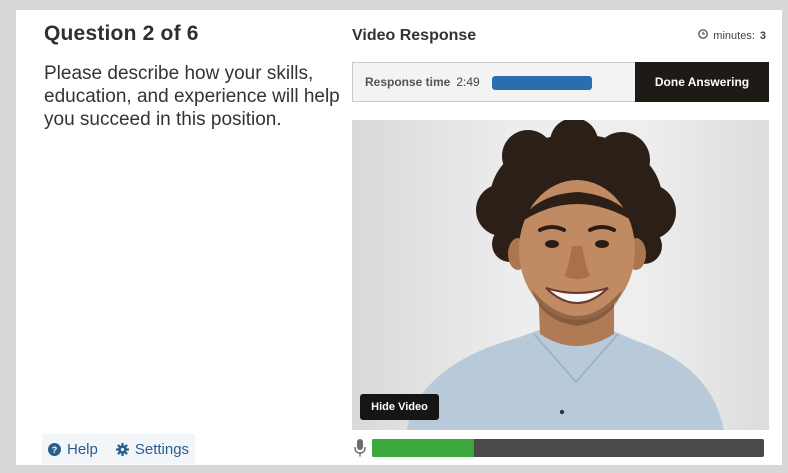  I want to click on hide-video-button: Hide Video, so click(399, 407).